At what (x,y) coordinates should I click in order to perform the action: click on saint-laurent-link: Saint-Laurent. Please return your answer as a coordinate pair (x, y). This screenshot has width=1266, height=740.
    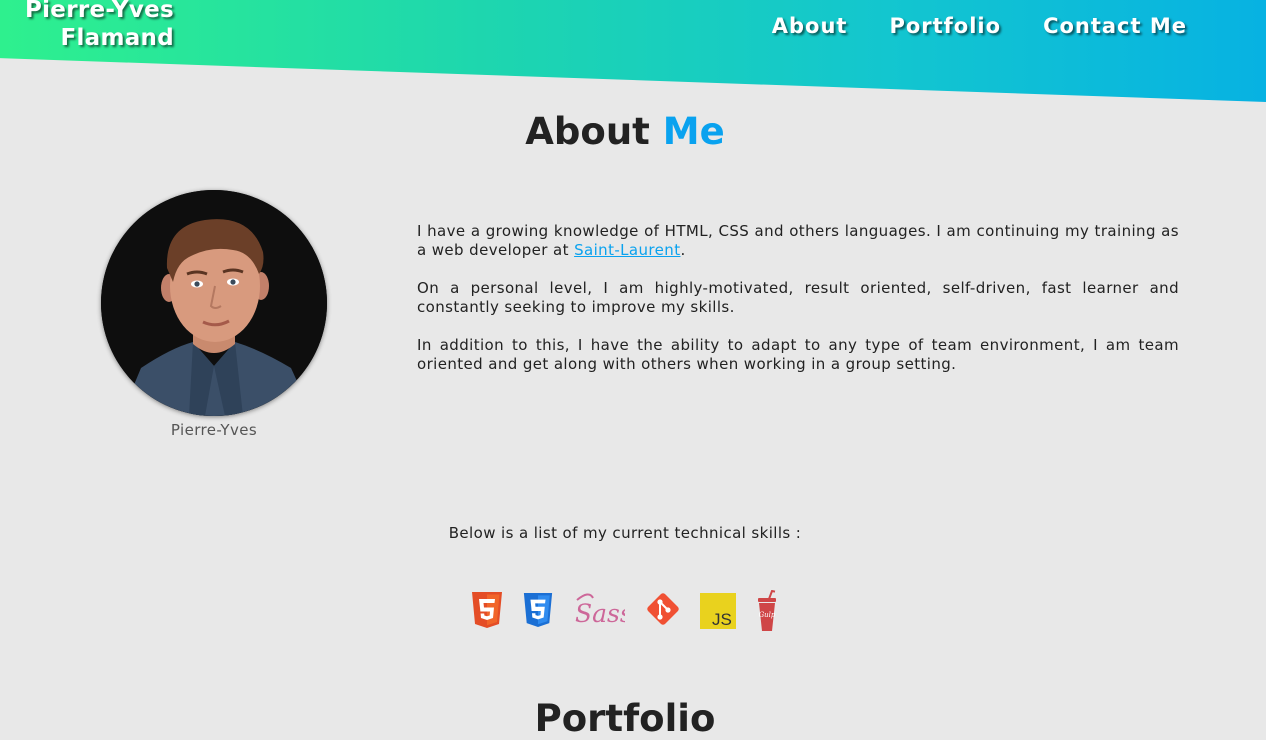
    Looking at the image, I should click on (627, 250).